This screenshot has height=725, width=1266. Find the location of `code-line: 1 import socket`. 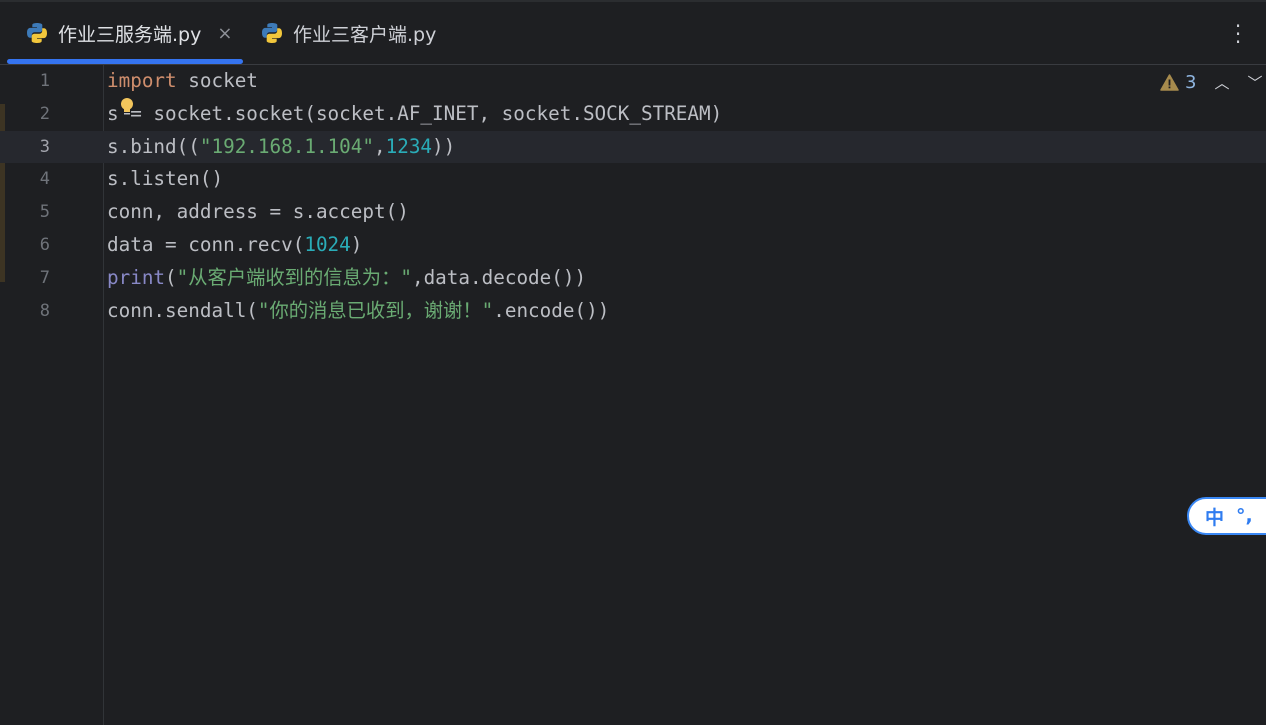

code-line: 1 import socket is located at coordinates (633, 81).